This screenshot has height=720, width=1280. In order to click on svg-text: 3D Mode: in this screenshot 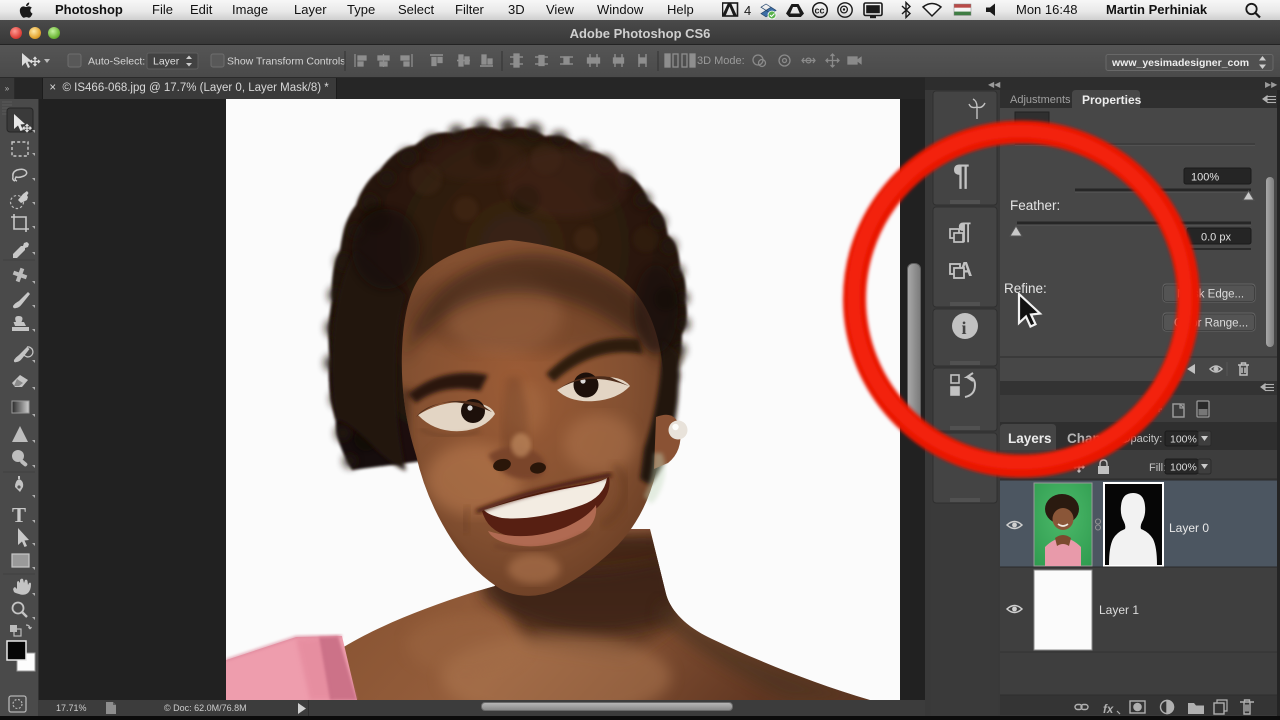, I will do `click(721, 61)`.